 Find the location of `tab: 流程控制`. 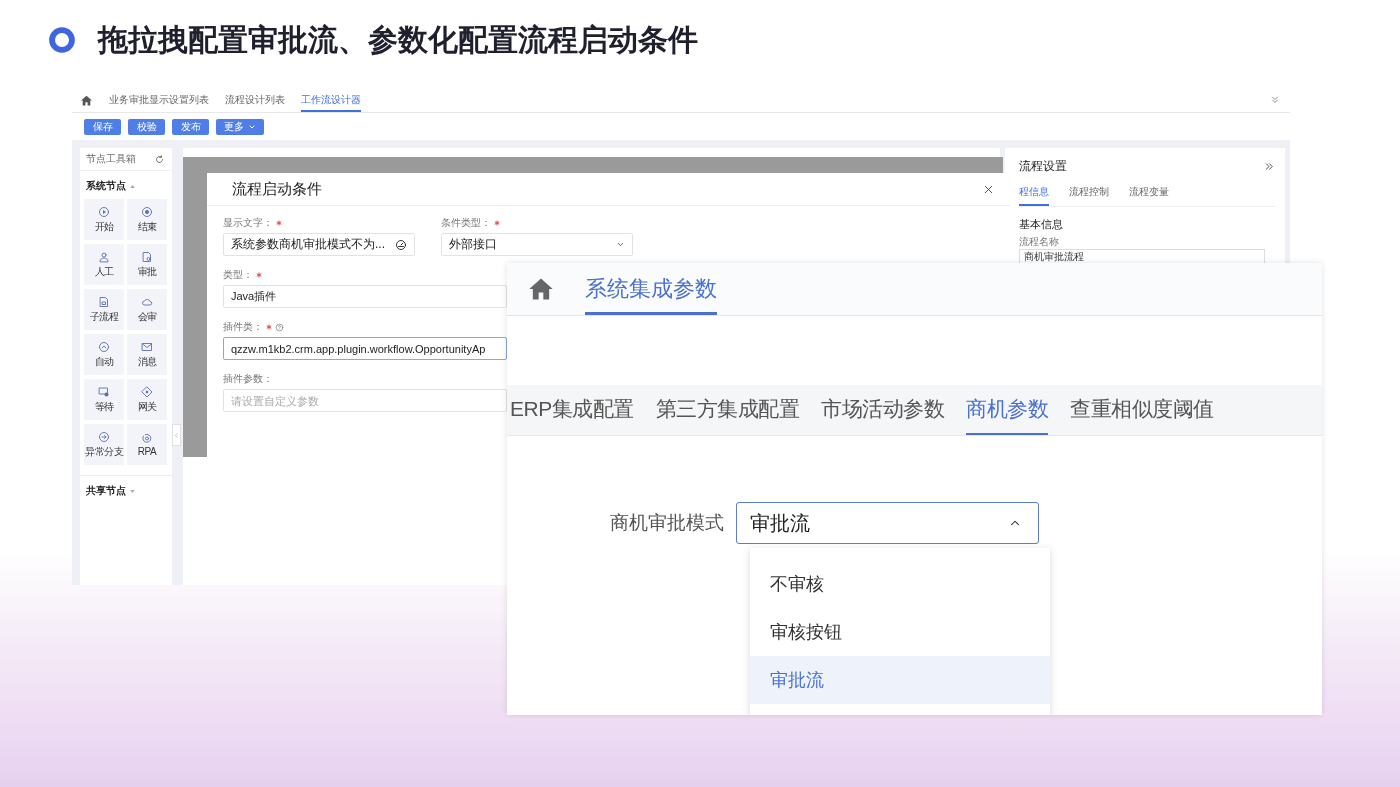

tab: 流程控制 is located at coordinates (1089, 195).